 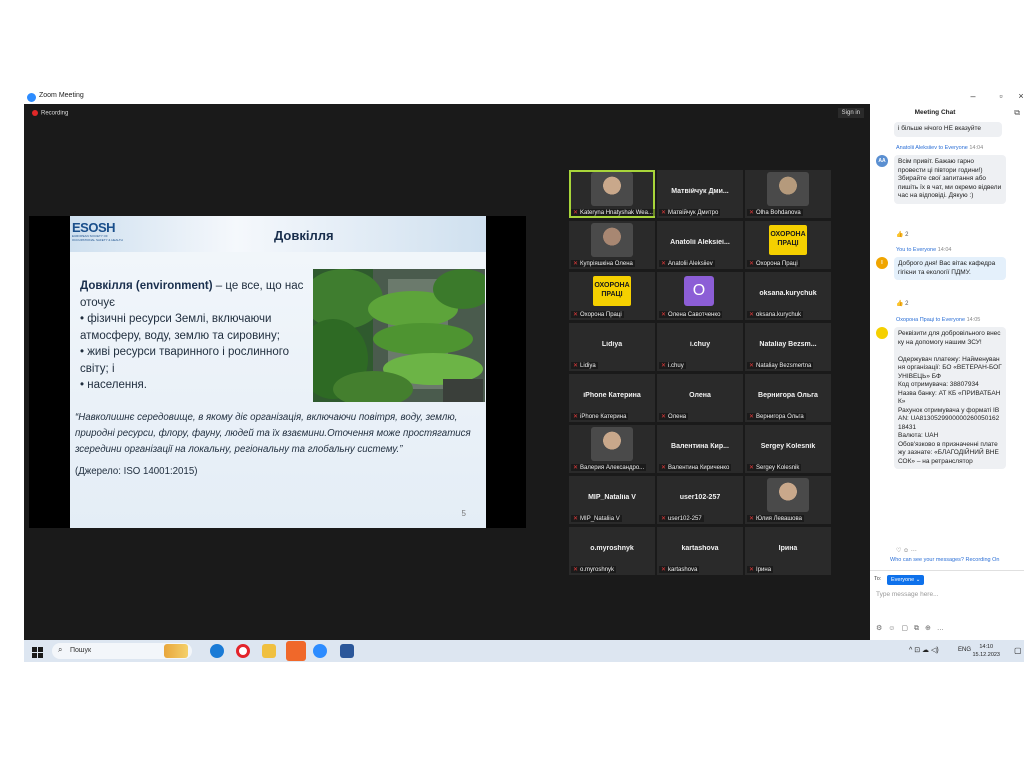 What do you see at coordinates (1001, 96) in the screenshot?
I see `maximize-icon: ▫` at bounding box center [1001, 96].